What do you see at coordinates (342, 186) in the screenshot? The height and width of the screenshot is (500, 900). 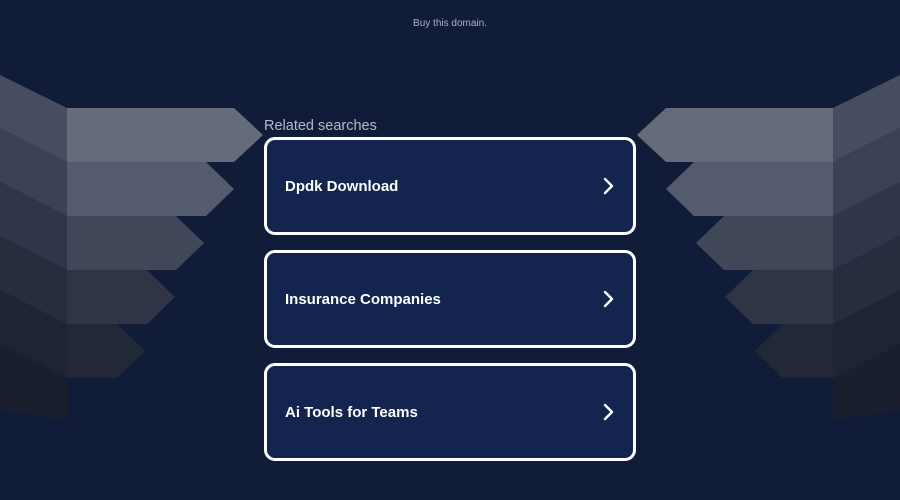 I see `search-result-label: Dpdk Download` at bounding box center [342, 186].